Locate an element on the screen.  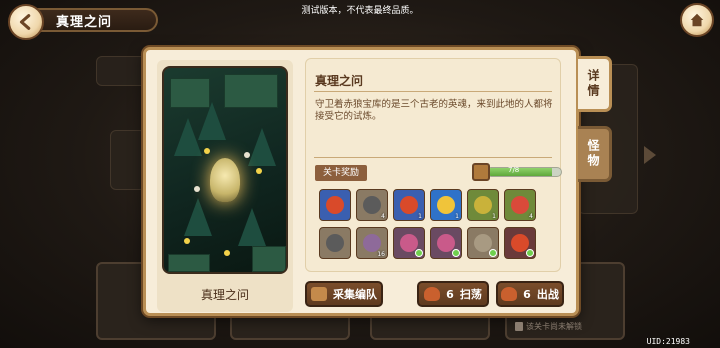
battle-label: 出战 is located at coordinates (547, 294).